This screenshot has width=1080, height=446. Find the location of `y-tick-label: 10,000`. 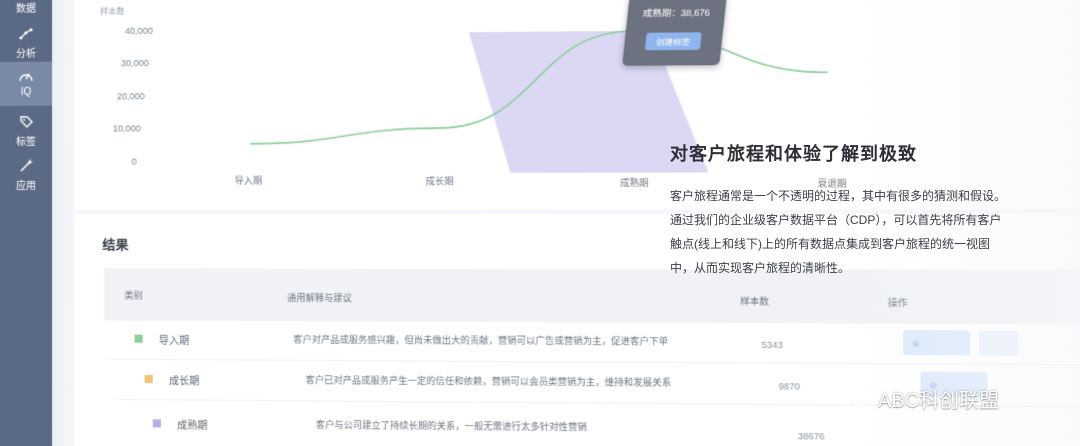

y-tick-label: 10,000 is located at coordinates (127, 129).